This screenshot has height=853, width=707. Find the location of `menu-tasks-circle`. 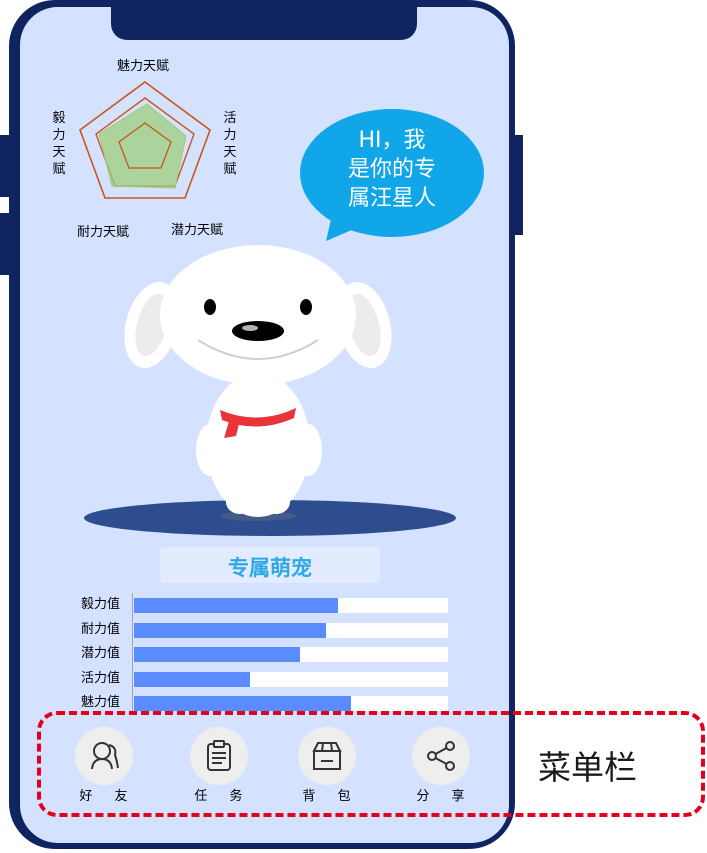

menu-tasks-circle is located at coordinates (219, 756).